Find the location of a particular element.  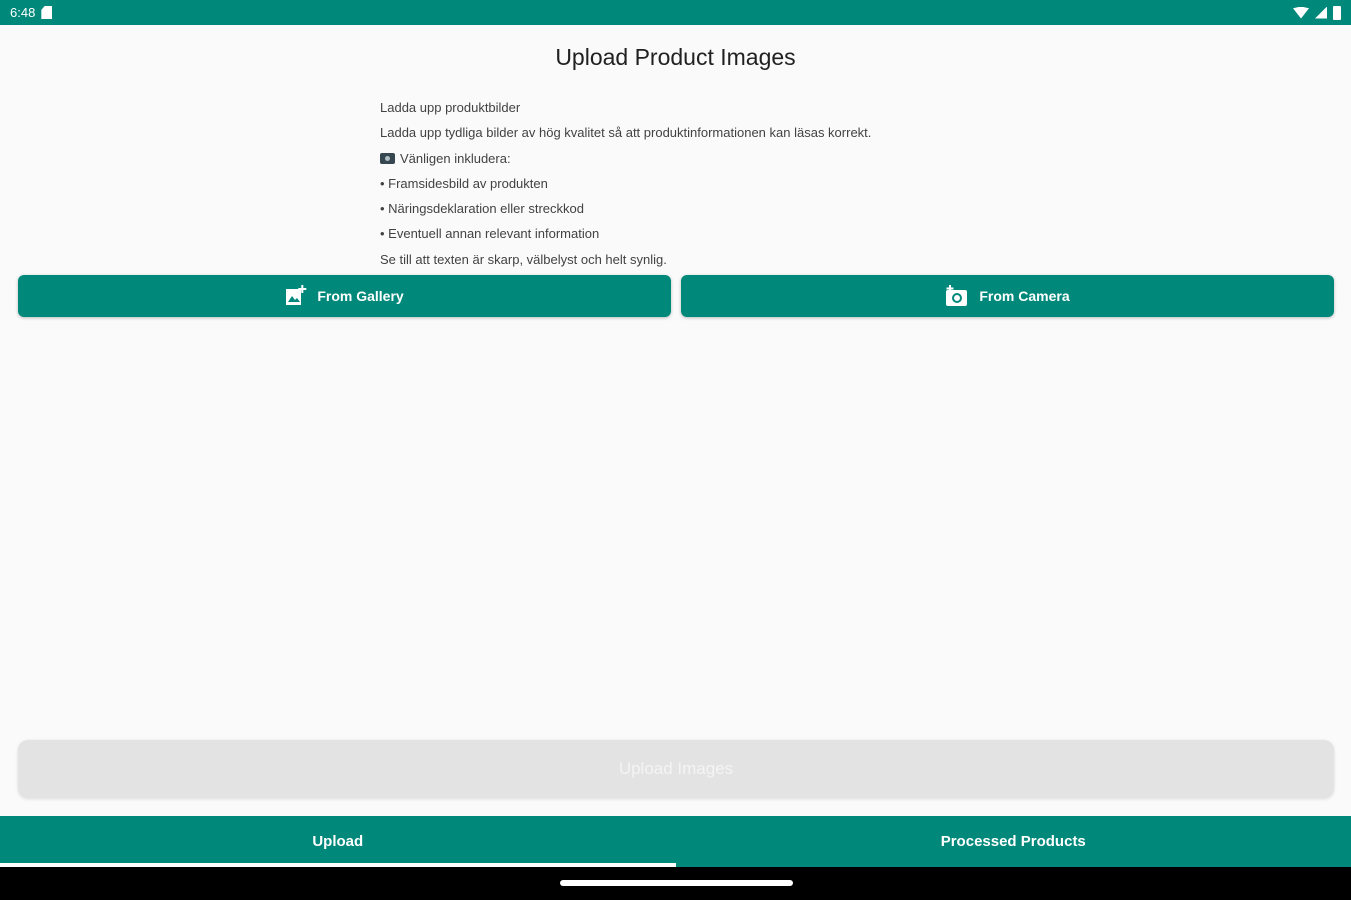

from-gallery-label: From Gallery is located at coordinates (360, 296).